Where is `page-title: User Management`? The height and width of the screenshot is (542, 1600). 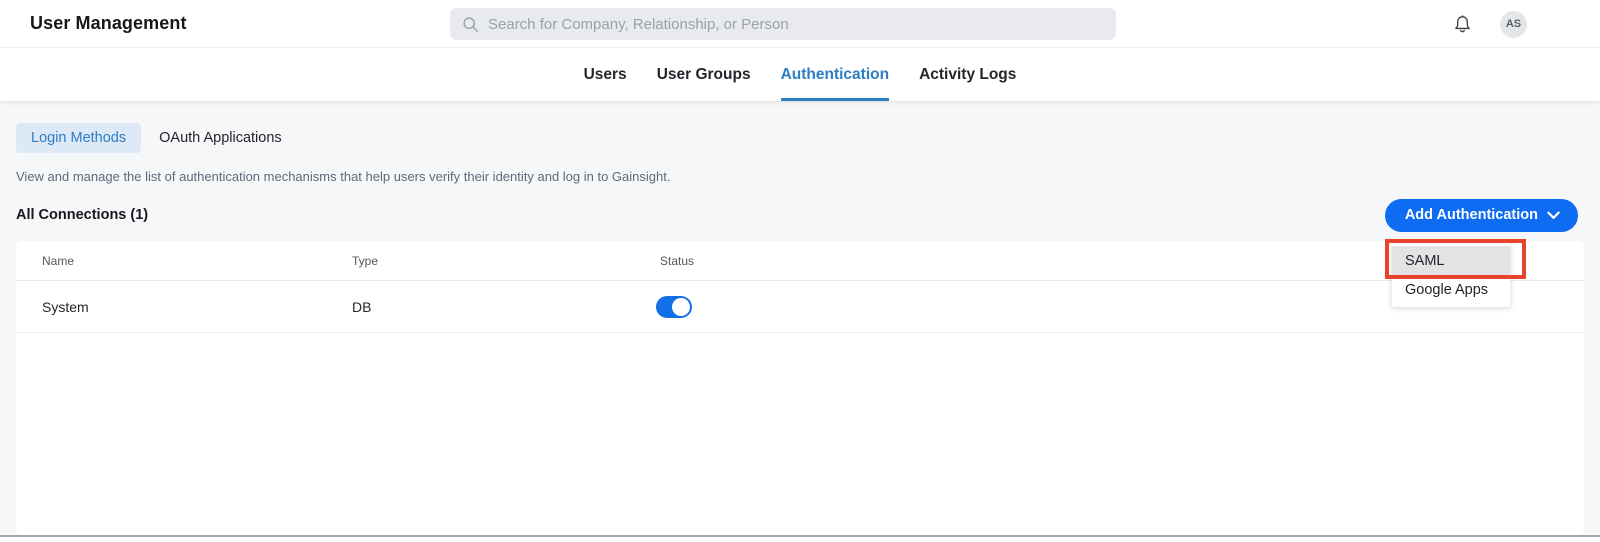 page-title: User Management is located at coordinates (108, 23).